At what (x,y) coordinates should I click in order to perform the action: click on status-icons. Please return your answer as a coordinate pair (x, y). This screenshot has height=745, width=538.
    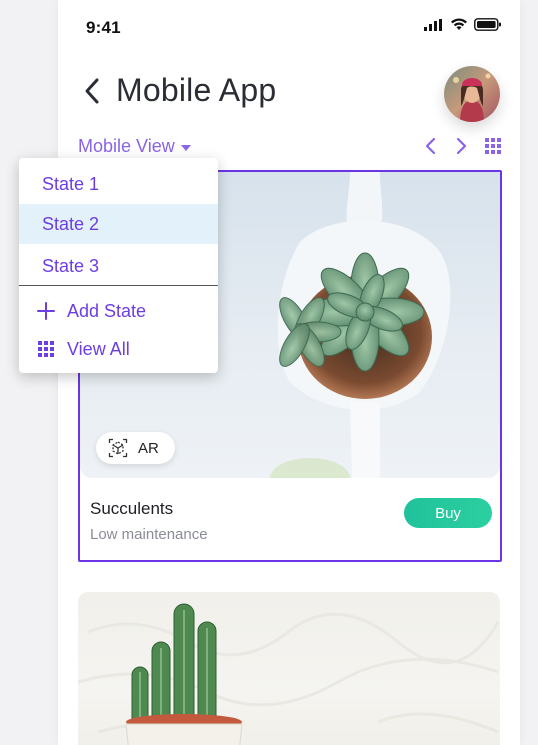
    Looking at the image, I should click on (463, 24).